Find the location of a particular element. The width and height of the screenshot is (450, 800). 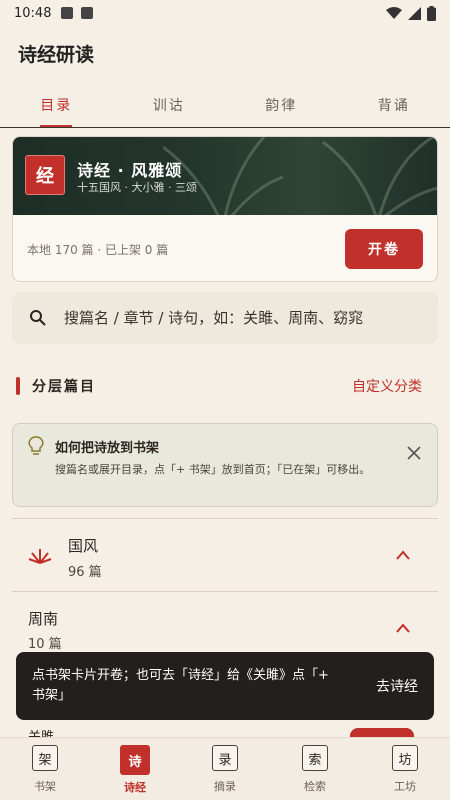

snackbar: 点书架卡片开卷；也可去「诗经」给《关雎》点「+ 书架」 去诗经 is located at coordinates (225, 686).